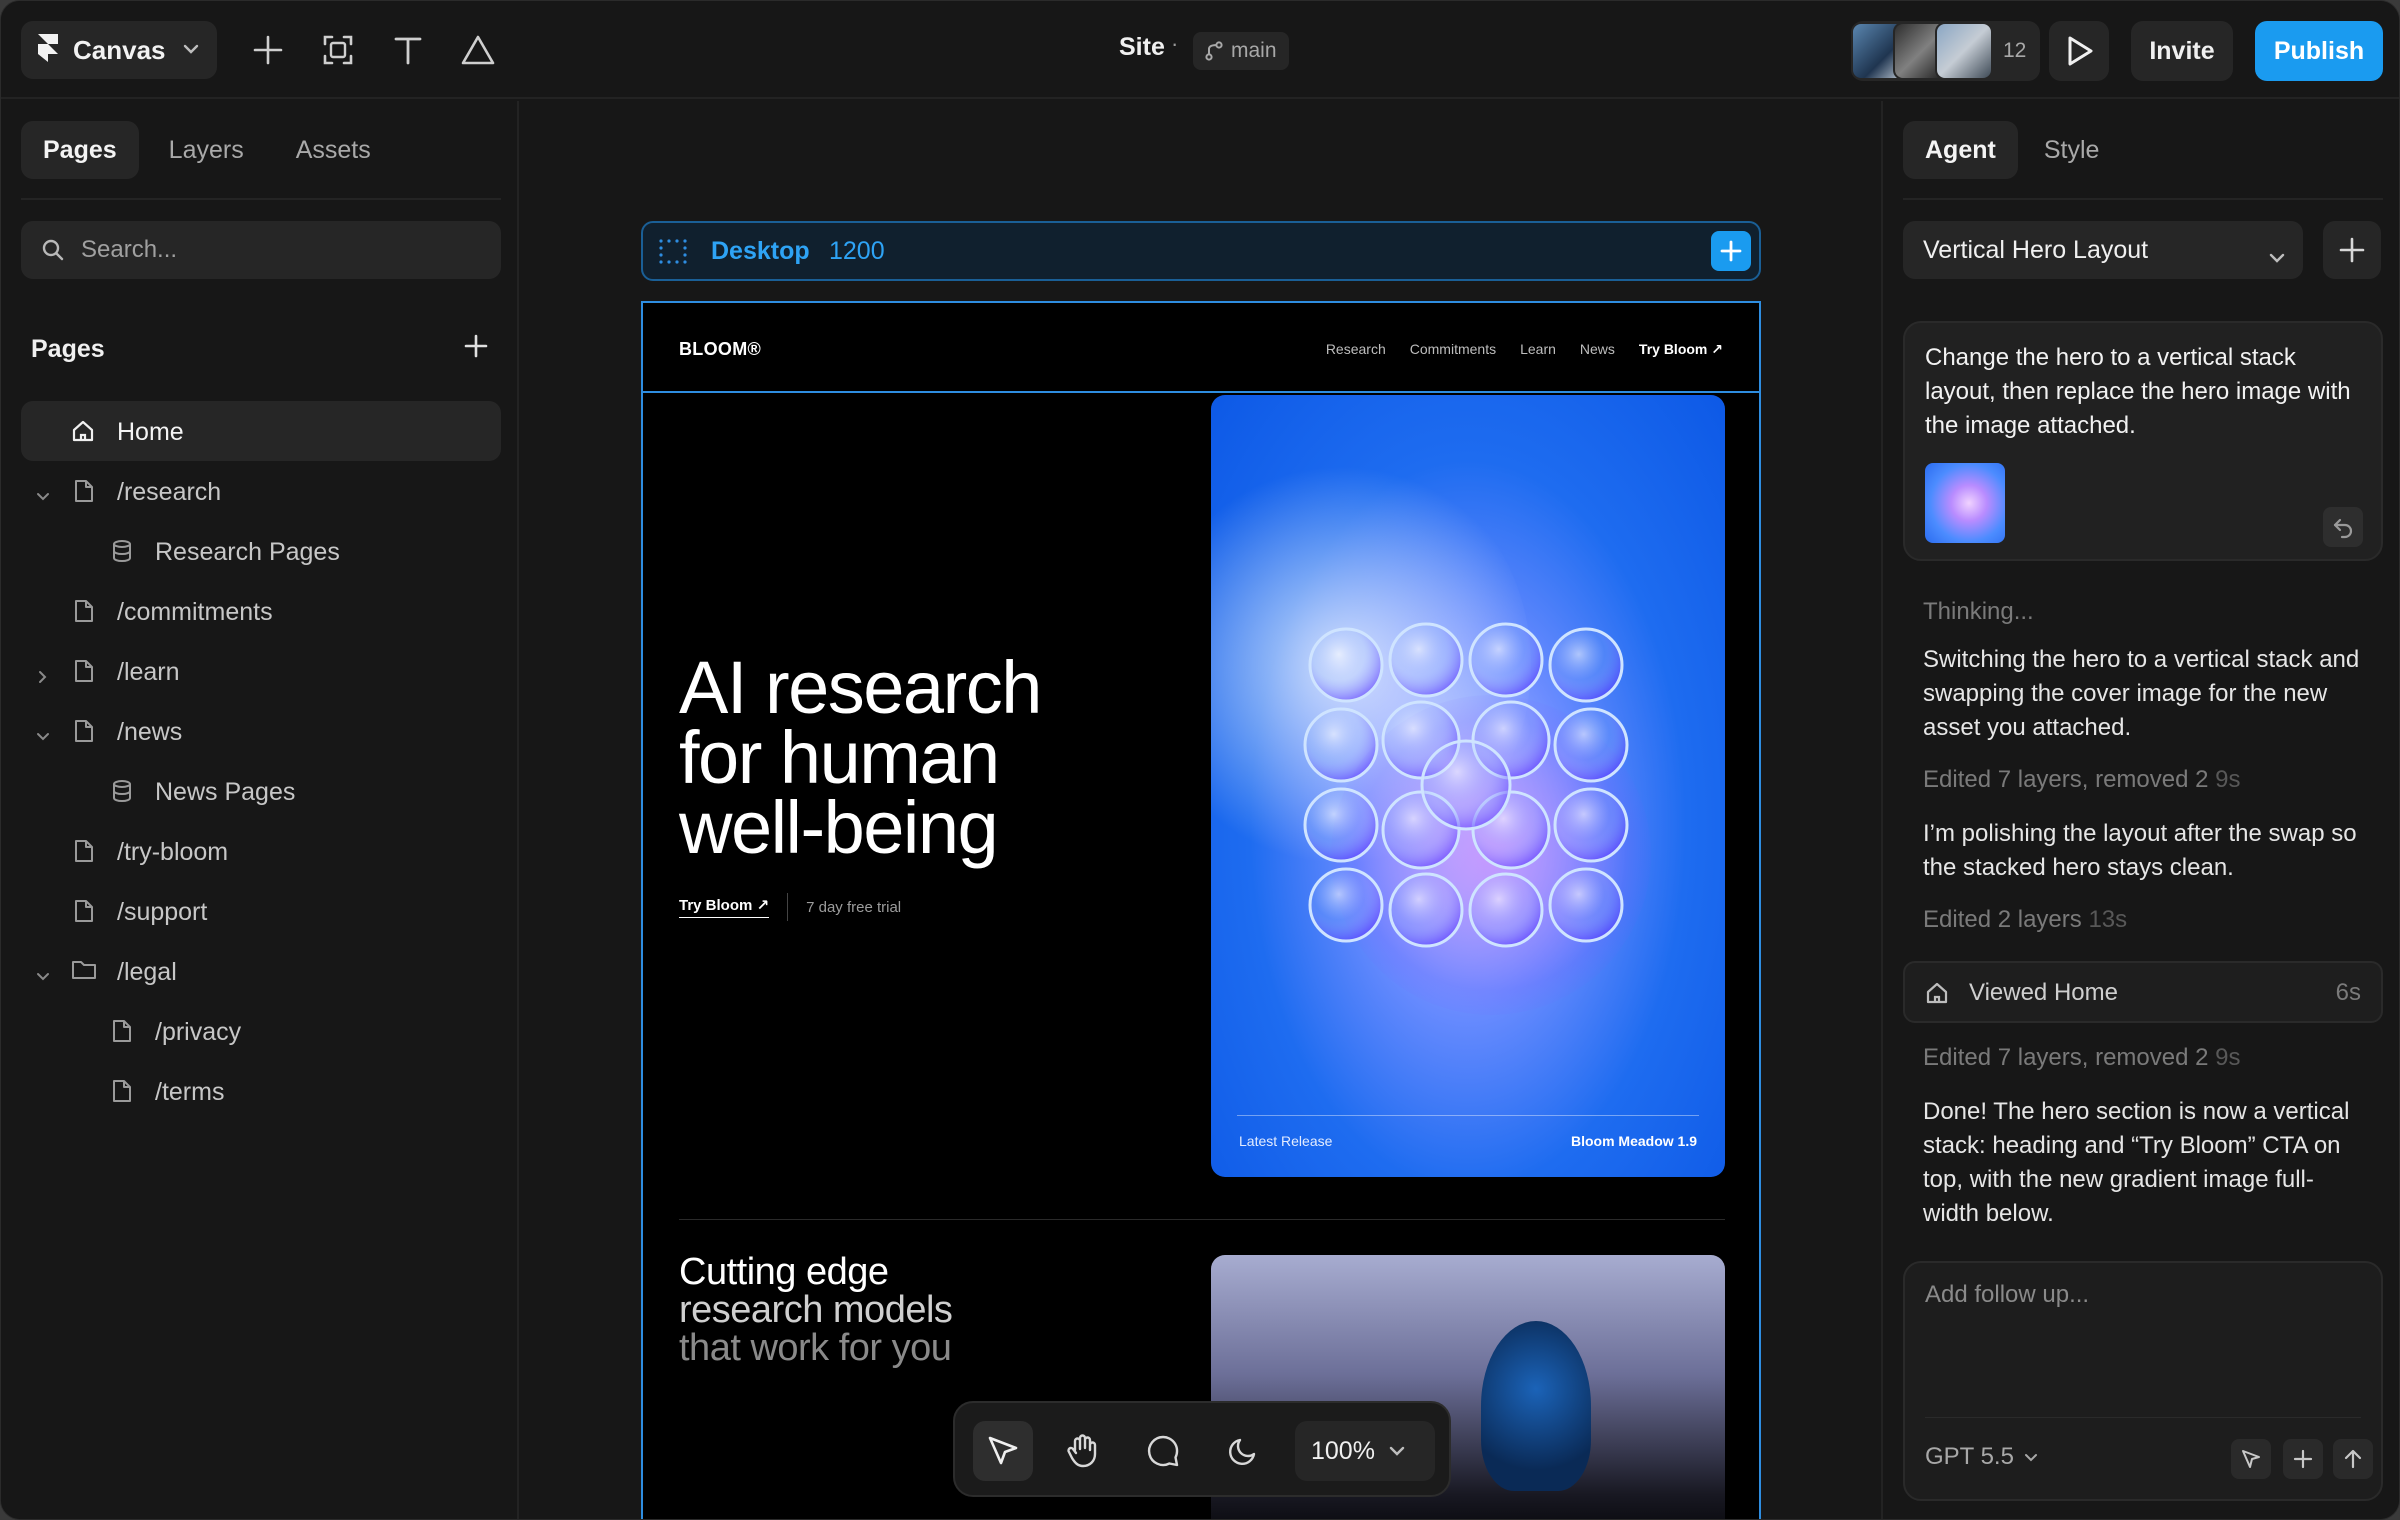 This screenshot has height=1520, width=2400. What do you see at coordinates (261, 431) in the screenshot?
I see `page-item-home: Home` at bounding box center [261, 431].